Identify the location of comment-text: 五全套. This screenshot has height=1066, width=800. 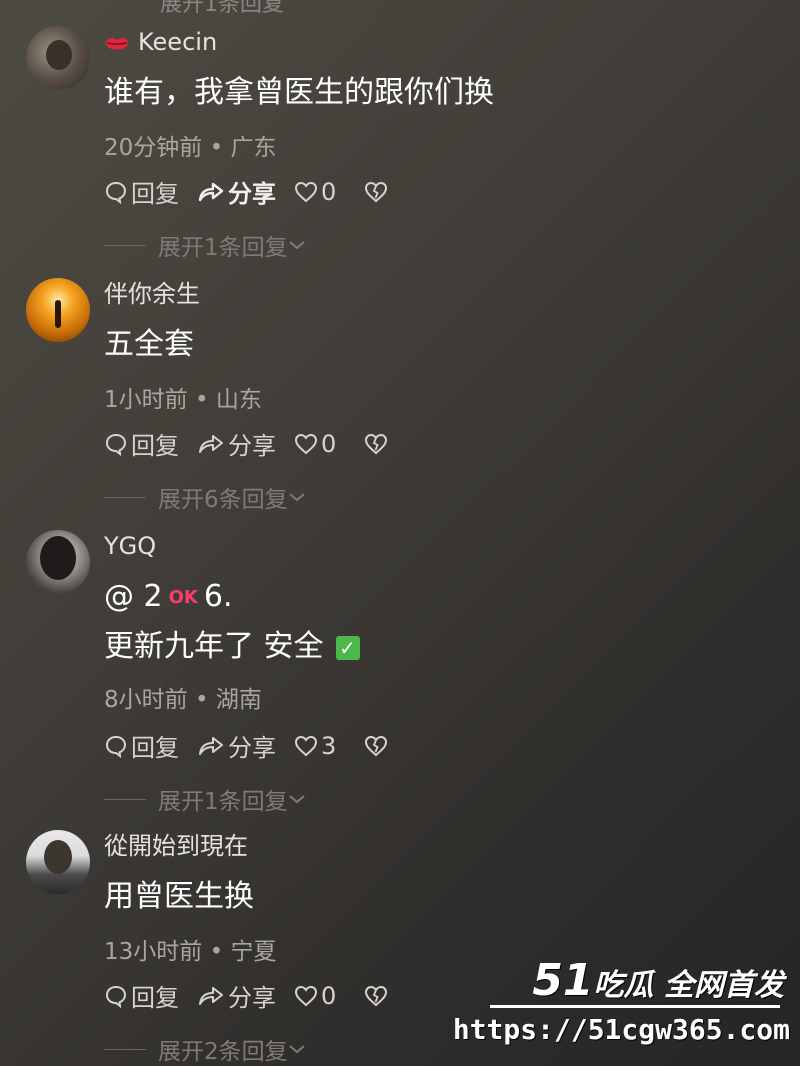
(149, 344).